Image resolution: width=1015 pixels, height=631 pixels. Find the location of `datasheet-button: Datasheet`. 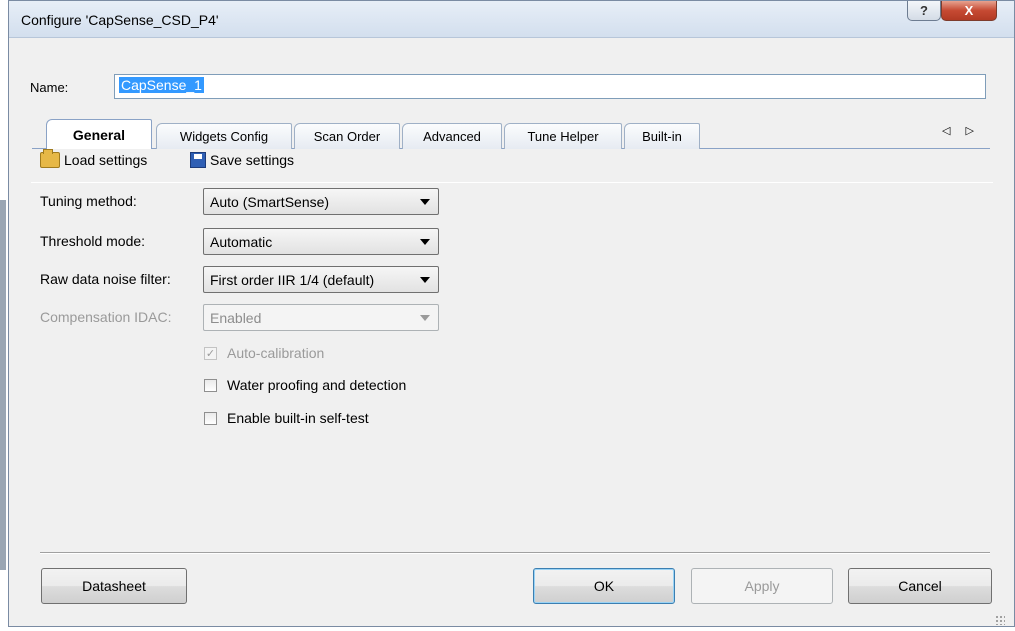

datasheet-button: Datasheet is located at coordinates (114, 586).